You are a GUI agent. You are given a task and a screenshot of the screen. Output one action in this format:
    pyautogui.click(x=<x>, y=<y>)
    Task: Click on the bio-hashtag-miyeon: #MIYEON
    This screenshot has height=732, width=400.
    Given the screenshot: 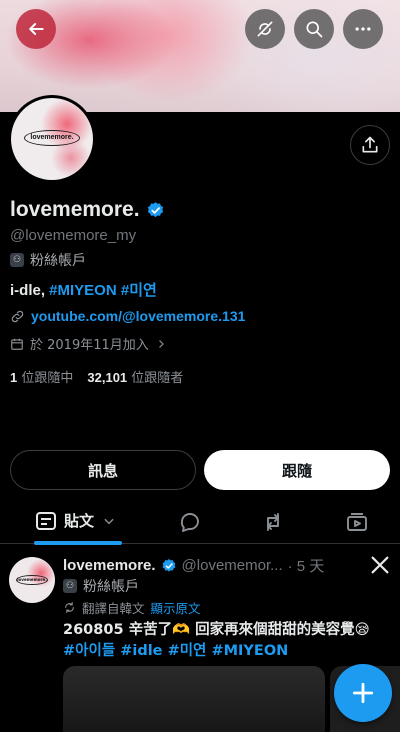 What is the action you would take?
    pyautogui.click(x=83, y=290)
    